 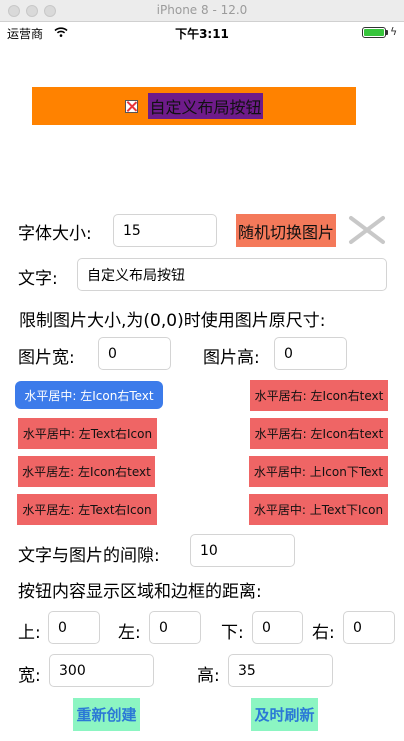 What do you see at coordinates (89, 556) in the screenshot?
I see `spacing-label: 文字与图片的间隙:` at bounding box center [89, 556].